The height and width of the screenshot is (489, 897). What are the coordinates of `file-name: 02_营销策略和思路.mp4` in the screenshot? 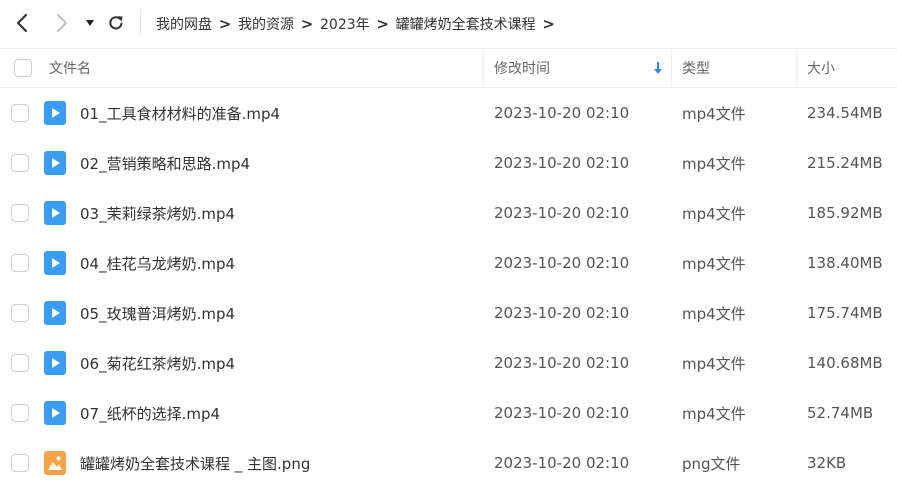 It's located at (165, 163).